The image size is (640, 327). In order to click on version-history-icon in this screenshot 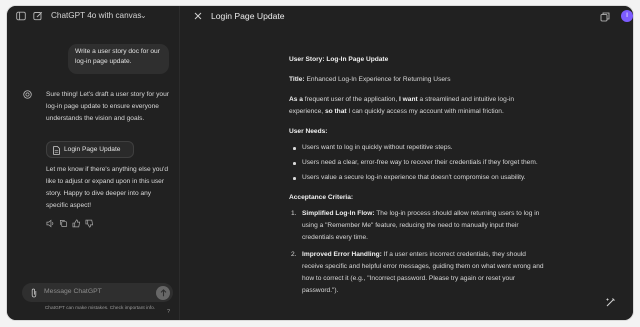, I will do `click(605, 17)`.